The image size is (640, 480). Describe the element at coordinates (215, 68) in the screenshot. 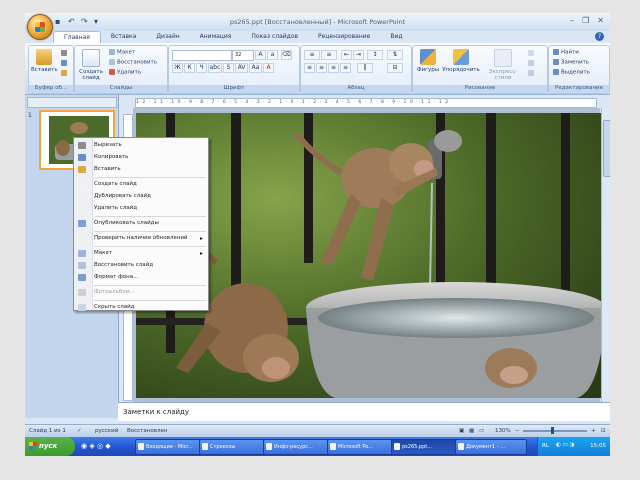

I see `strikethrough-button: abc` at that location.